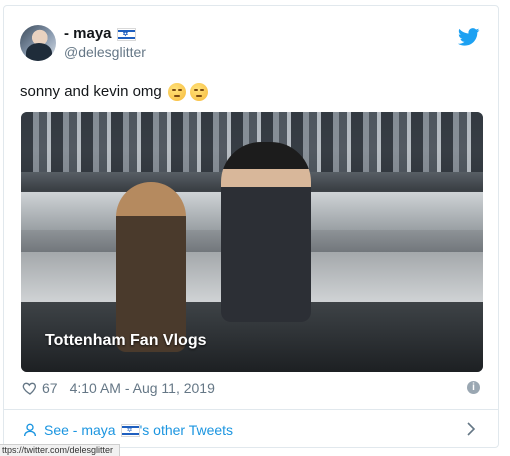 Image resolution: width=510 pixels, height=456 pixels. What do you see at coordinates (142, 388) in the screenshot?
I see `tweet-timestamp: 4:10 AM - Aug 11, 2019` at bounding box center [142, 388].